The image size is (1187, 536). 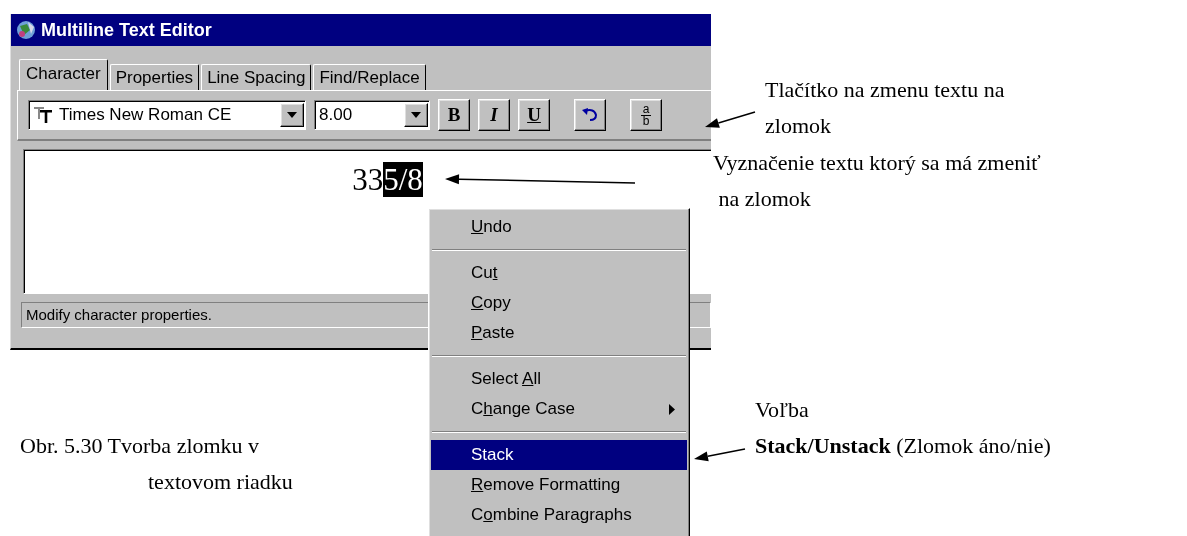 What do you see at coordinates (63, 74) in the screenshot?
I see `tab: Character` at bounding box center [63, 74].